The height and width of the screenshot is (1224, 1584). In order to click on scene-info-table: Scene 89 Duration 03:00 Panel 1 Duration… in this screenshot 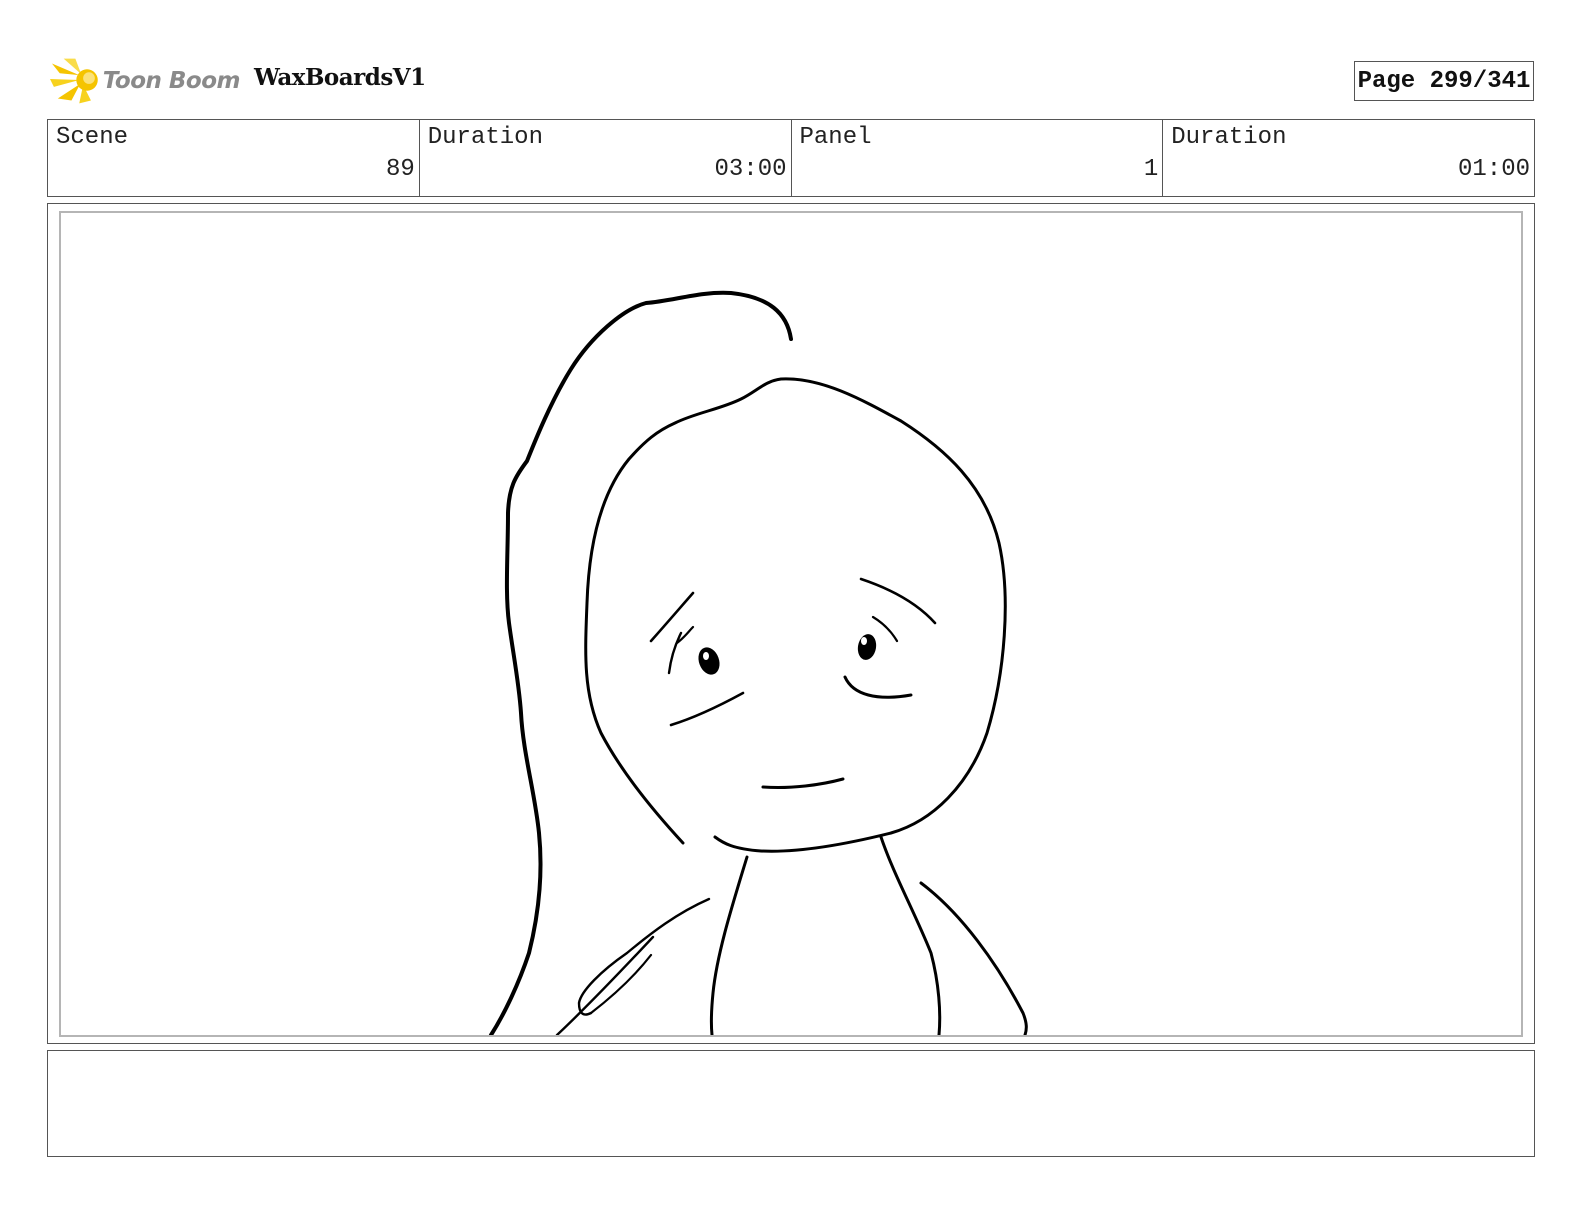, I will do `click(791, 158)`.